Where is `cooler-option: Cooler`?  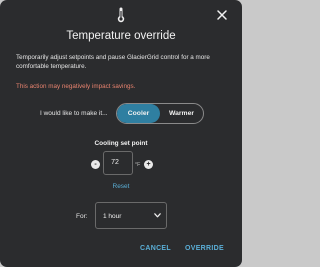
cooler-option: Cooler is located at coordinates (138, 113).